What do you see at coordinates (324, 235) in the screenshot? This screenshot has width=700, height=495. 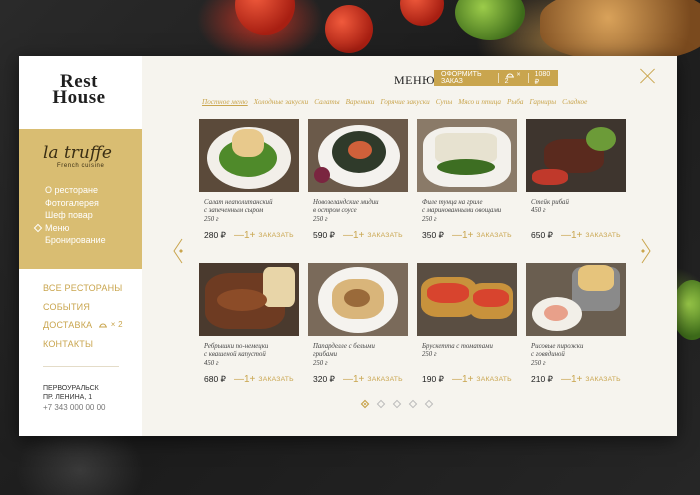 I see `dish-price: 590 ₽` at bounding box center [324, 235].